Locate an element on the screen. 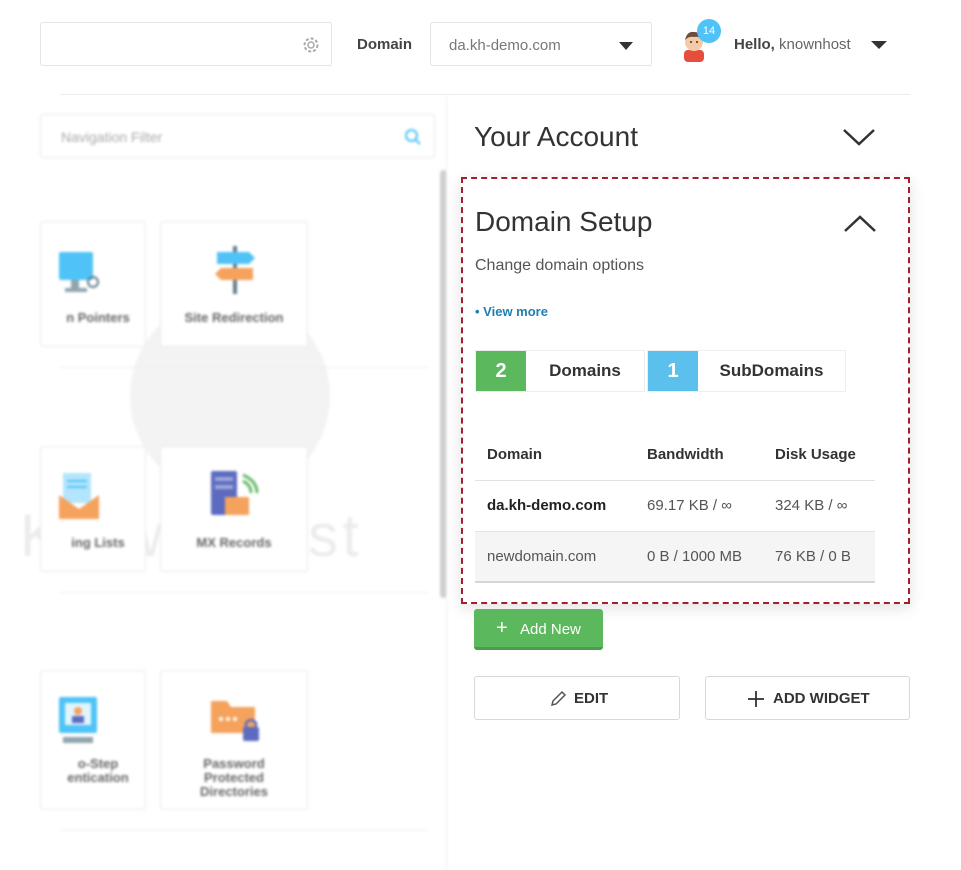 This screenshot has width=961, height=870. table-row: da.kh-demo.com 69.17 KB / ∞ 324 KB / ∞ is located at coordinates (675, 506).